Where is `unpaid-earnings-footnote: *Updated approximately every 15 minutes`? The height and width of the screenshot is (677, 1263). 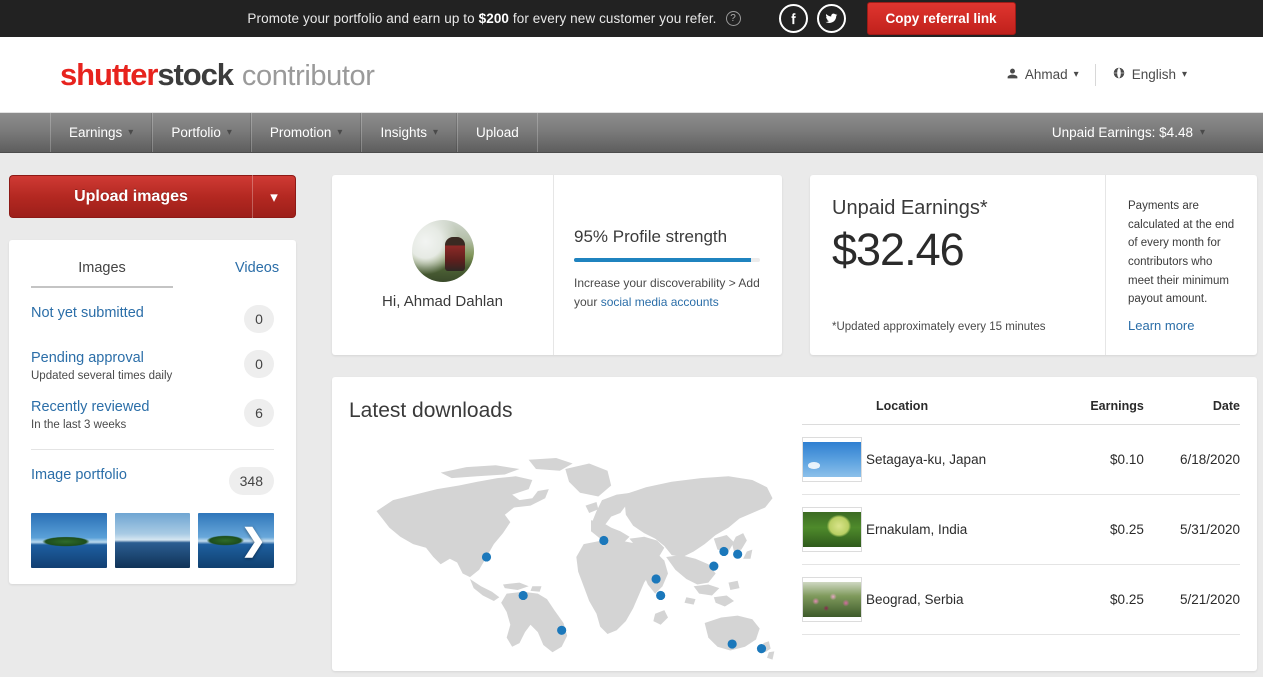
unpaid-earnings-footnote: *Updated approximately every 15 minutes is located at coordinates (939, 327).